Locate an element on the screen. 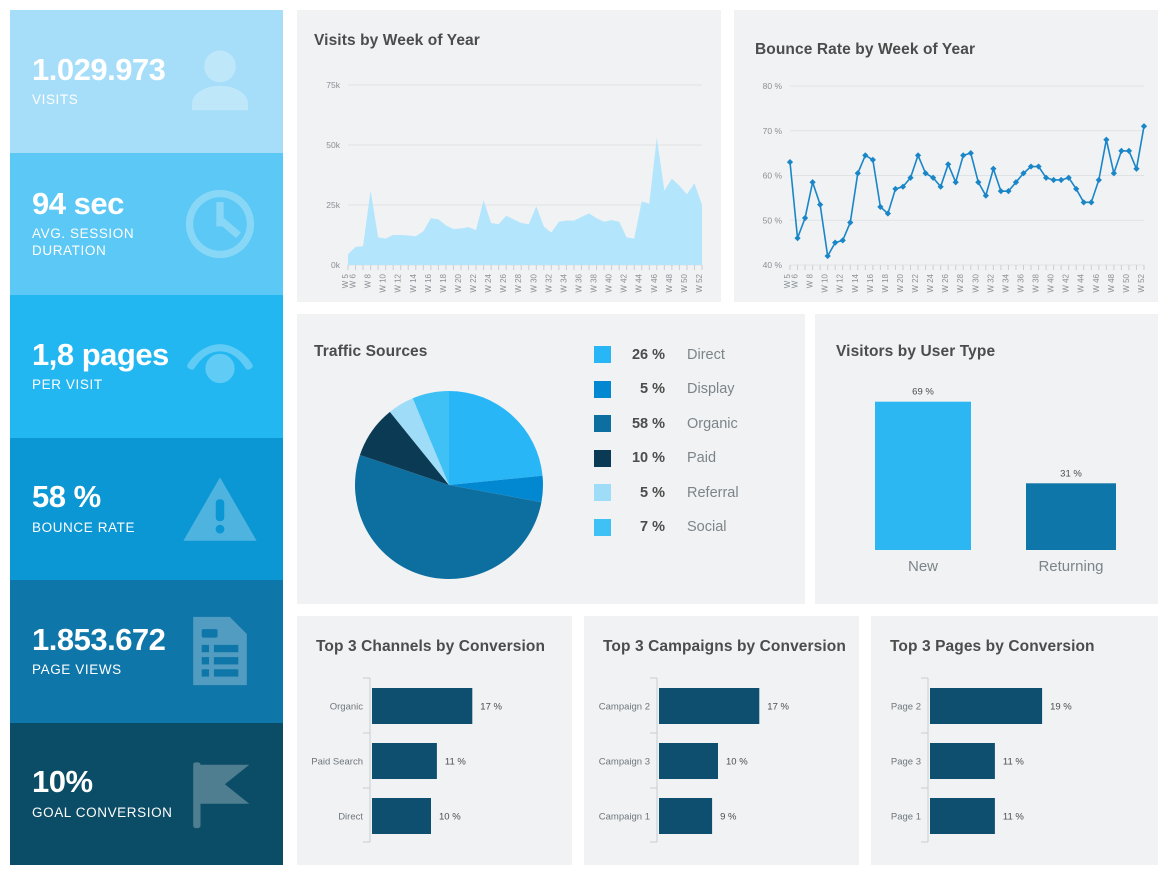 The width and height of the screenshot is (1168, 880). x-axis-tick: W 52 is located at coordinates (699, 282).